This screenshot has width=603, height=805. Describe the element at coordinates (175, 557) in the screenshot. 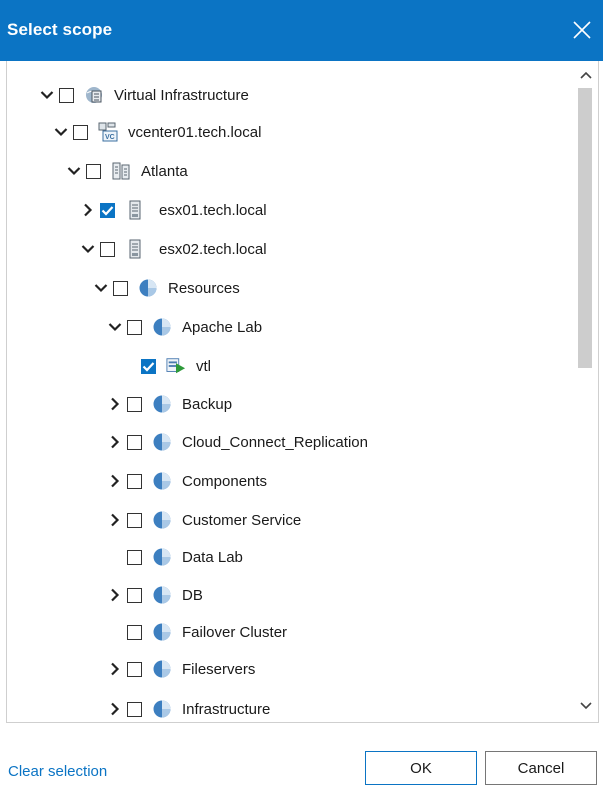

I see `tree-node: Data Lab` at that location.